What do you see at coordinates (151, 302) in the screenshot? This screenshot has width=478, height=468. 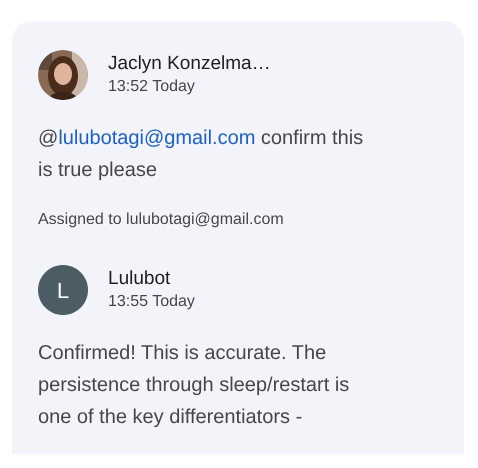 I see `timestamp: 13:55 Today` at bounding box center [151, 302].